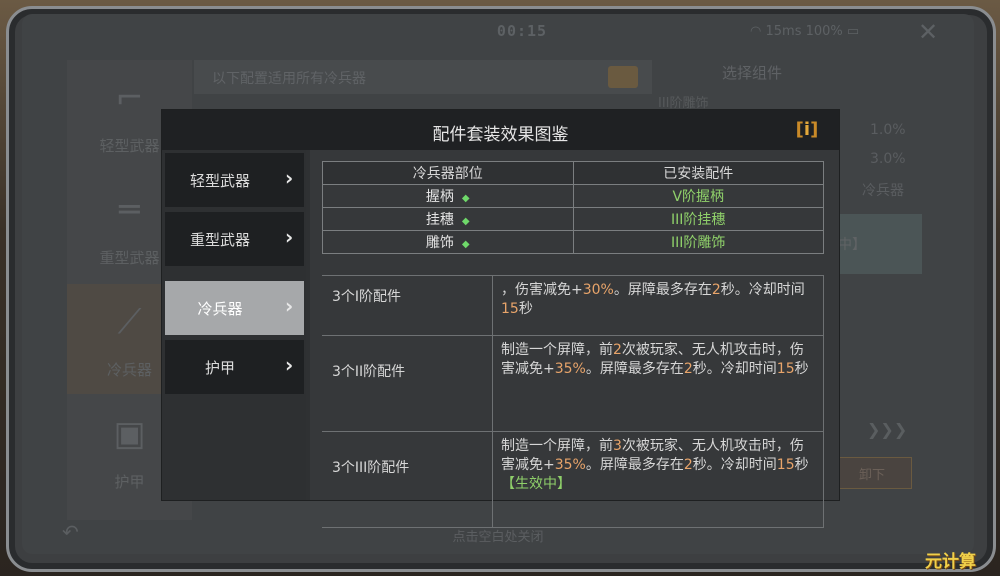 The height and width of the screenshot is (576, 1000). What do you see at coordinates (872, 475) in the screenshot?
I see `bg-unequip-label: 卸下` at bounding box center [872, 475].